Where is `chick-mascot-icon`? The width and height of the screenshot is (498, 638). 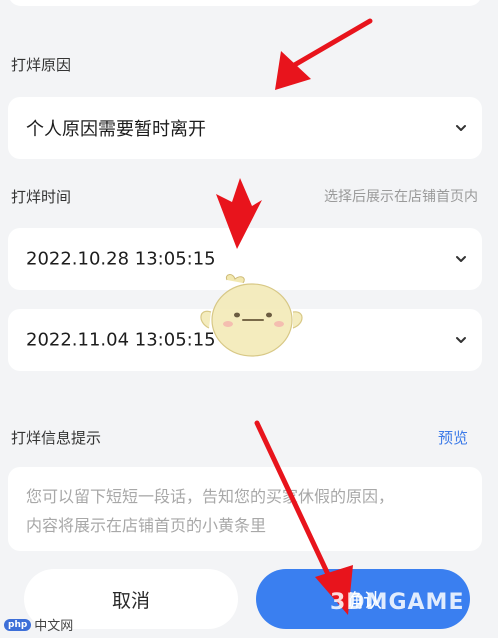
chick-mascot-icon is located at coordinates (251, 315).